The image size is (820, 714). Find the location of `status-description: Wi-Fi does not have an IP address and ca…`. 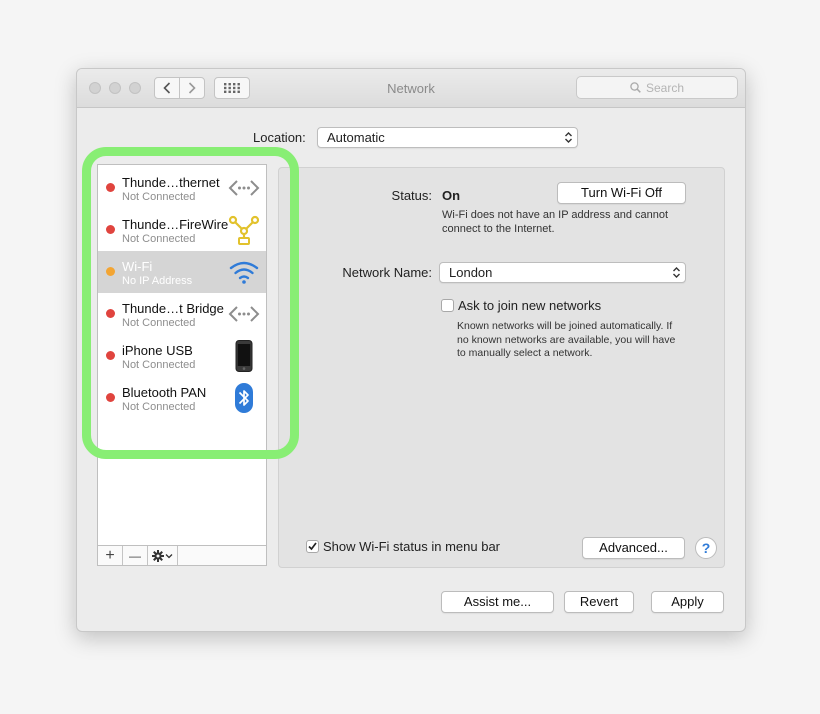

status-description: Wi-Fi does not have an IP address and ca… is located at coordinates (555, 222).